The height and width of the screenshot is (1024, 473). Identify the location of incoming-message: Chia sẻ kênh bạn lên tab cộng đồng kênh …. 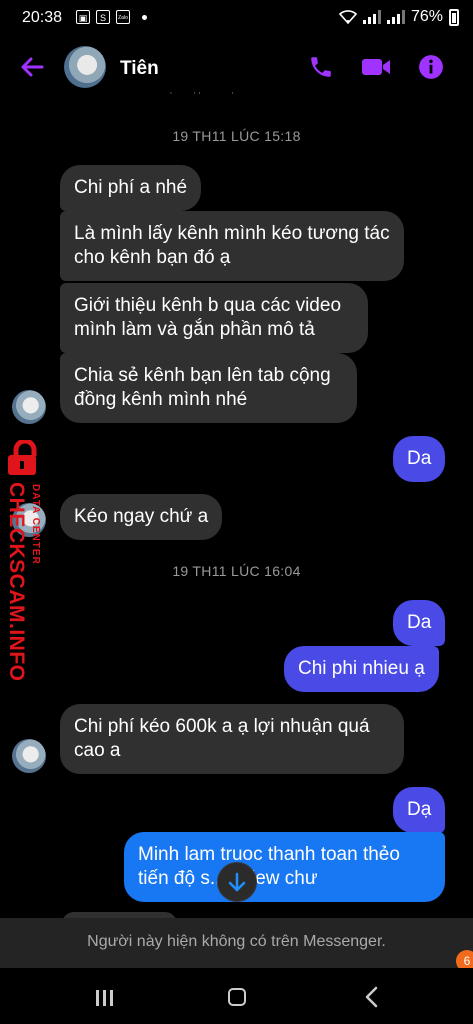
(208, 388).